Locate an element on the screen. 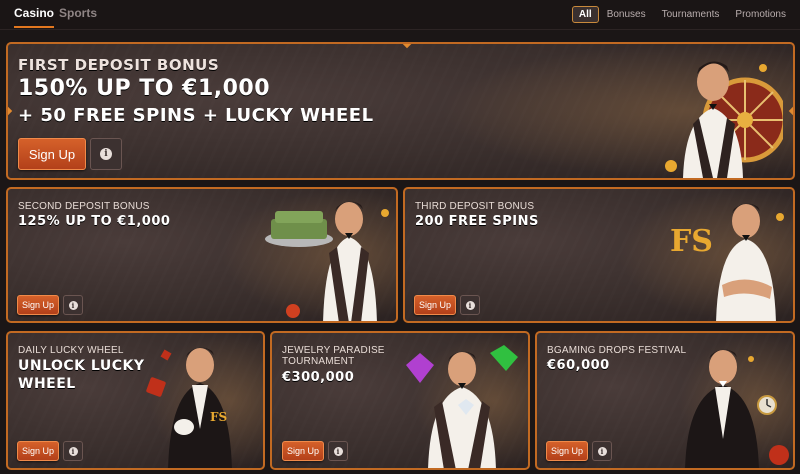  host-with-gems-illustration is located at coordinates (462, 406).